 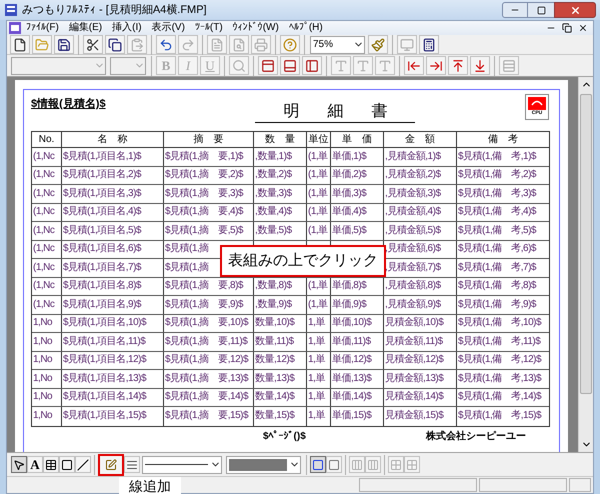 What do you see at coordinates (104, 341) in the screenshot?
I see `table-cell: $見積(1,項目名,11)$` at bounding box center [104, 341].